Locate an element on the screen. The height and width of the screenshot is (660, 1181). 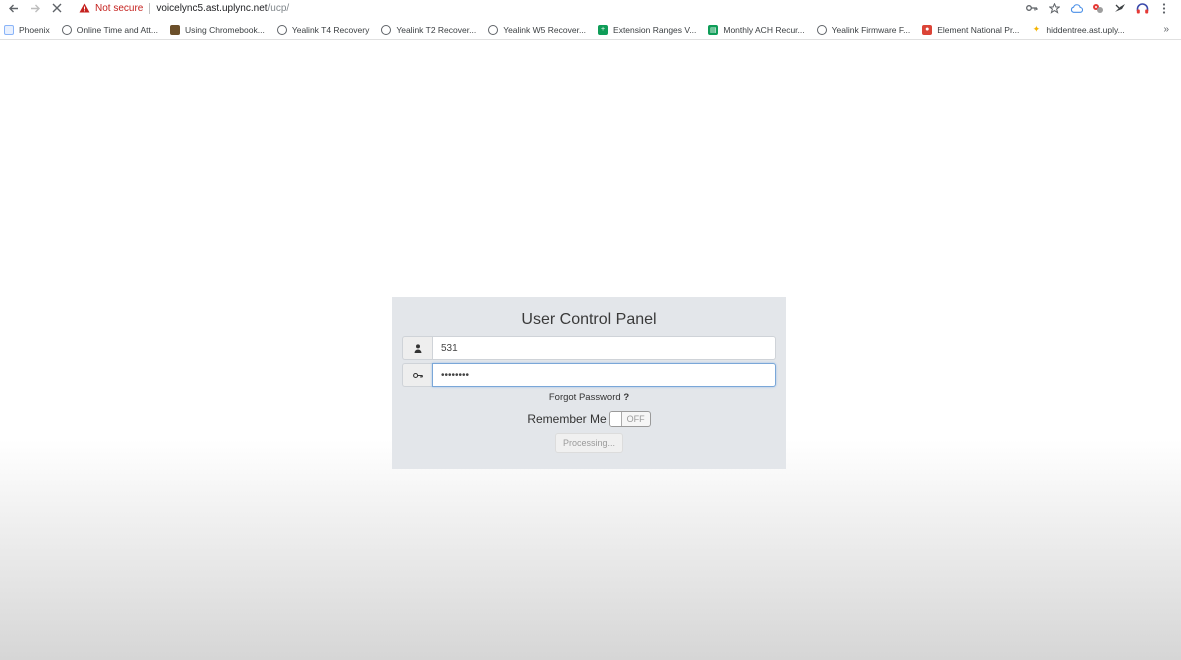
username-addon is located at coordinates (417, 348).